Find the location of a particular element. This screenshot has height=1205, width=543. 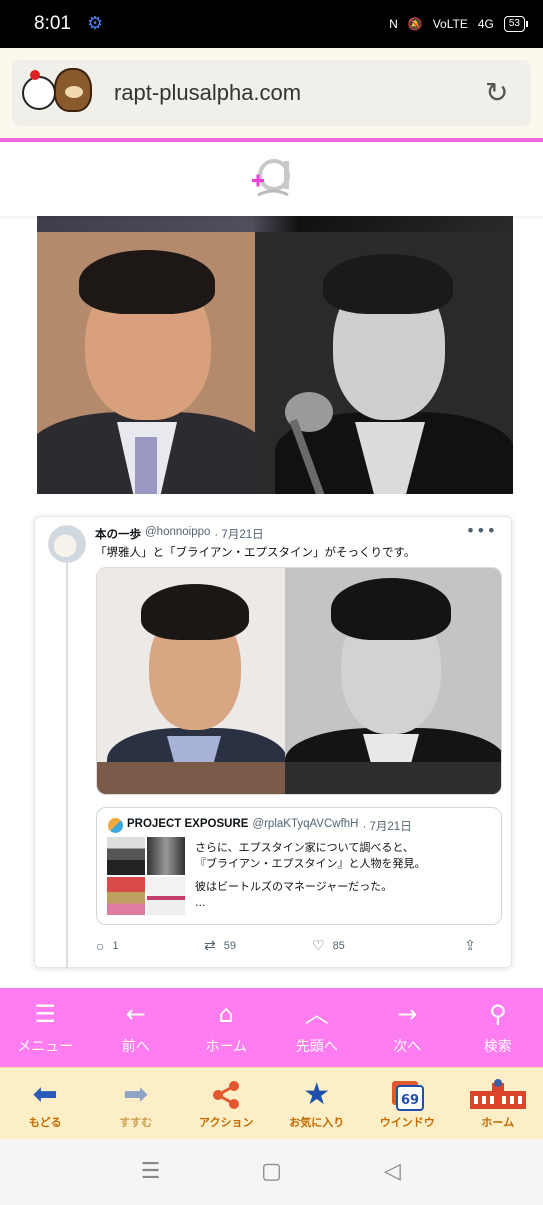

nav-label: メニュー is located at coordinates (45, 1046).